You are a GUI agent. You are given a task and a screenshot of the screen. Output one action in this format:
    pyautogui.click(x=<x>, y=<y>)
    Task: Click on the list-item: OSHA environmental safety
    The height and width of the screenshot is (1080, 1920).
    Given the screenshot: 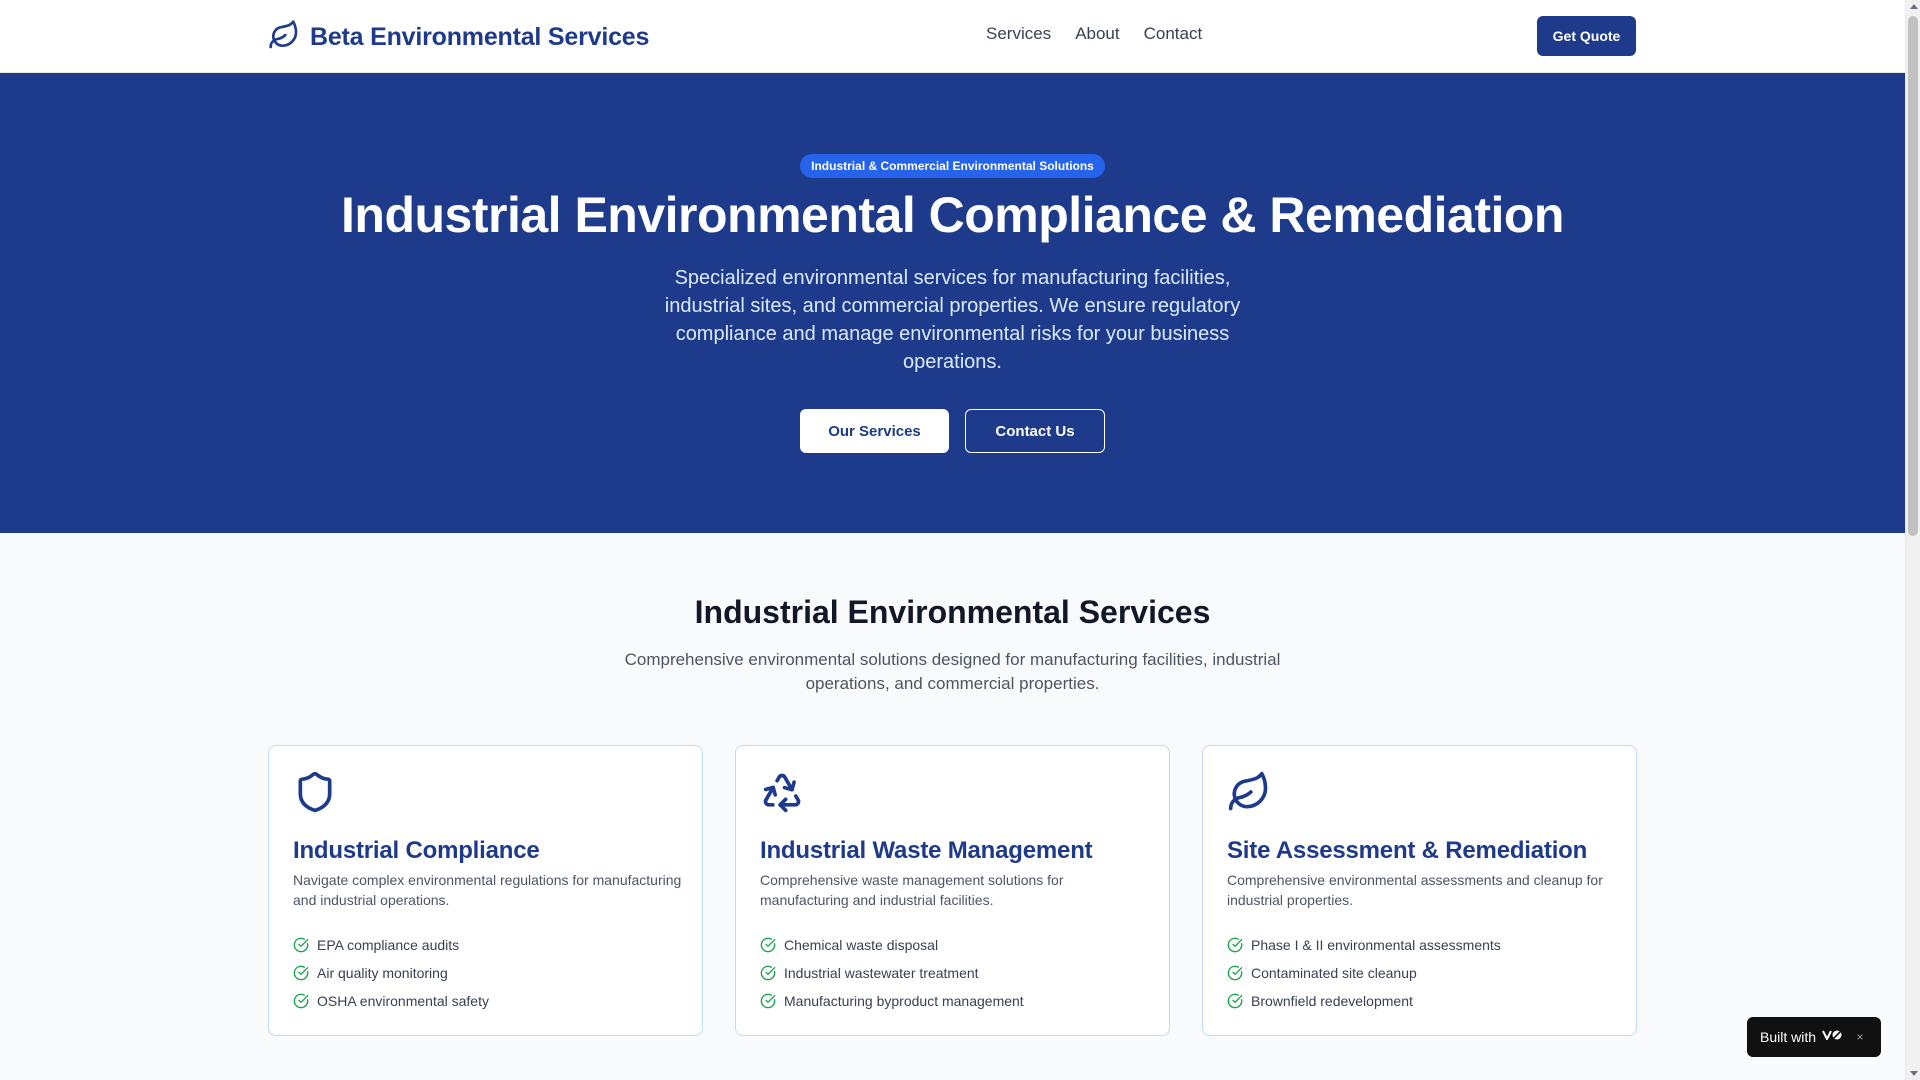 What is the action you would take?
    pyautogui.click(x=391, y=1001)
    